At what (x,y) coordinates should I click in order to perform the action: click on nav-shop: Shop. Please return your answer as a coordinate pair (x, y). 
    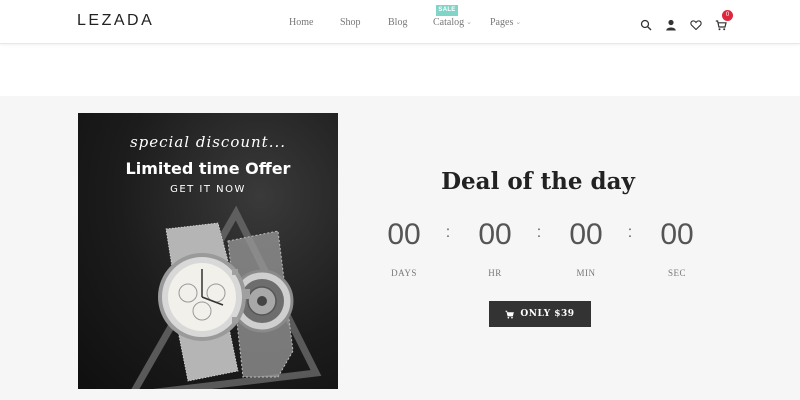
    Looking at the image, I should click on (350, 22).